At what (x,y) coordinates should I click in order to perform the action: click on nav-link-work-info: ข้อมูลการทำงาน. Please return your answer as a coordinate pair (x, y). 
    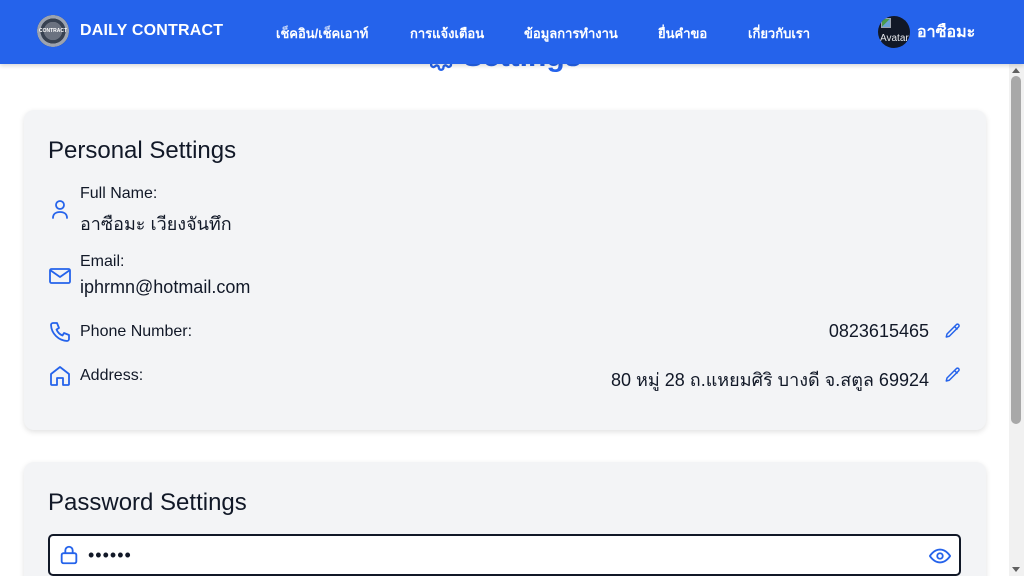
    Looking at the image, I should click on (571, 33).